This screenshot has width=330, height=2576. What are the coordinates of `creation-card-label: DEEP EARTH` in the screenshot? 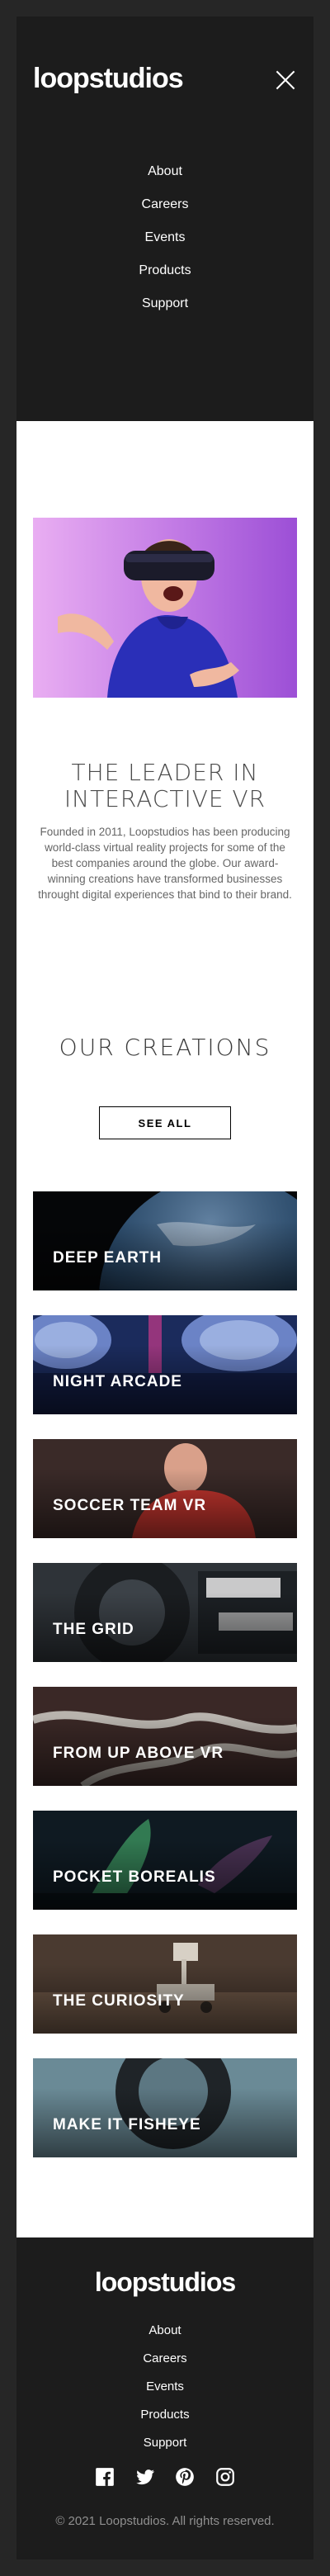 It's located at (108, 1258).